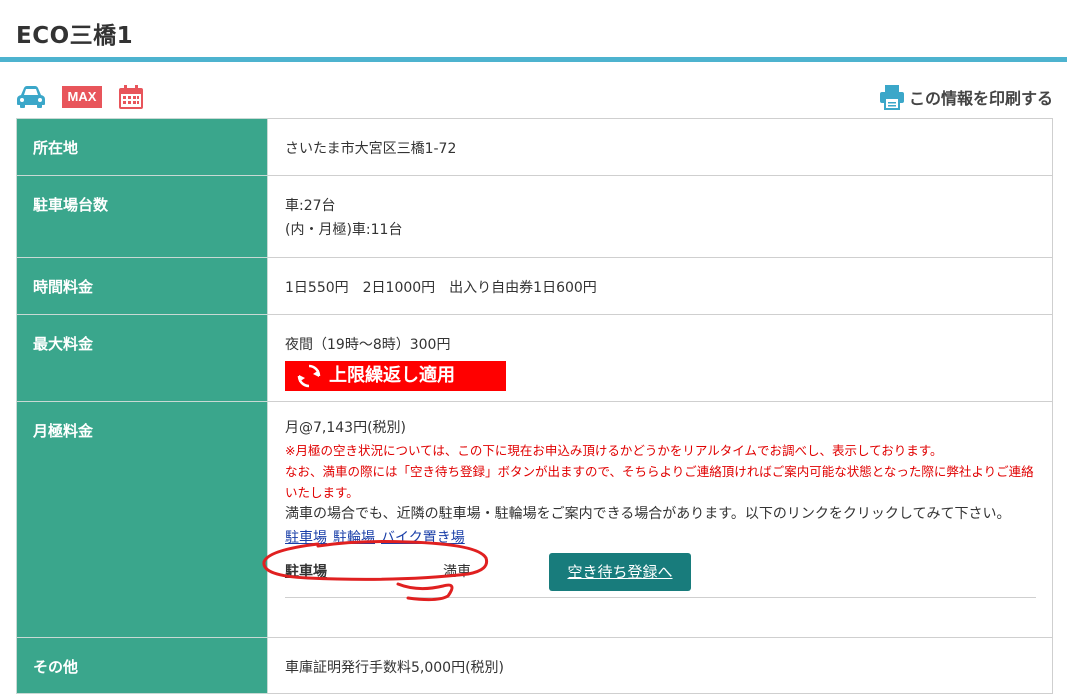 Image resolution: width=1067 pixels, height=699 pixels. I want to click on print-button: この情報を印刷する, so click(966, 97).